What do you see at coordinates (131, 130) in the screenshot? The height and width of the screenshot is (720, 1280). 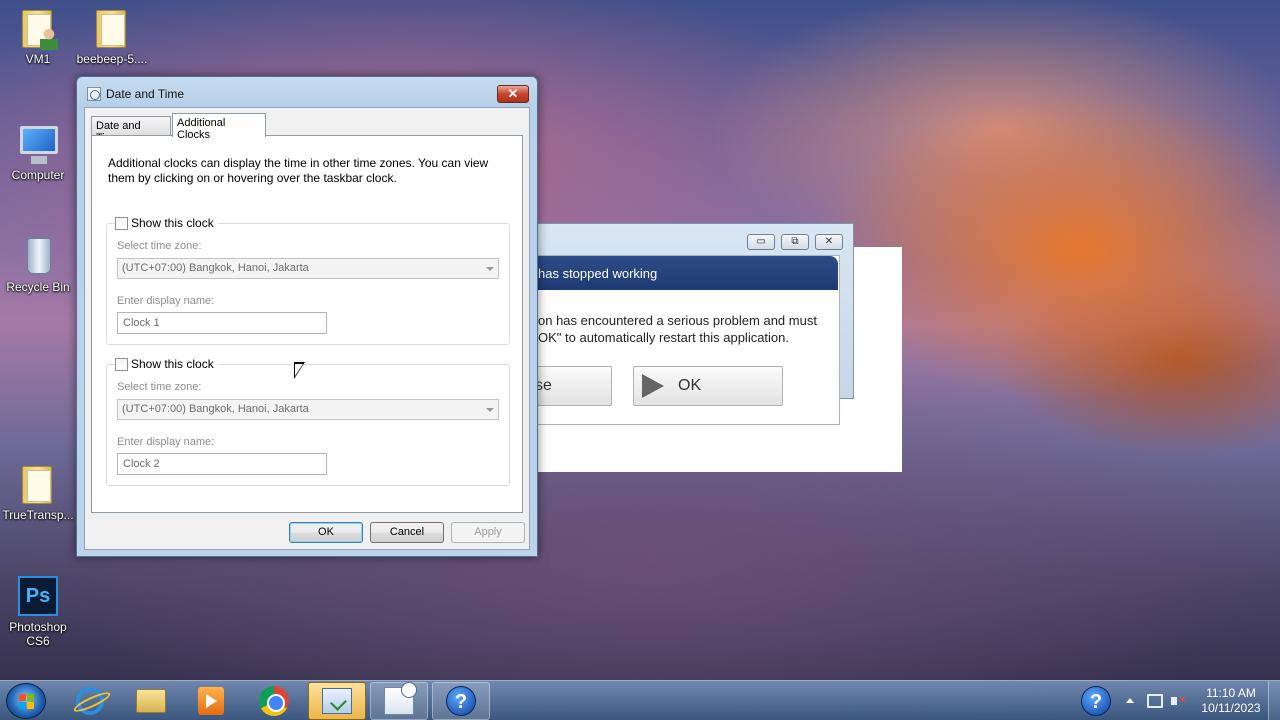 I see `tab-date-and-time: Date and Time` at bounding box center [131, 130].